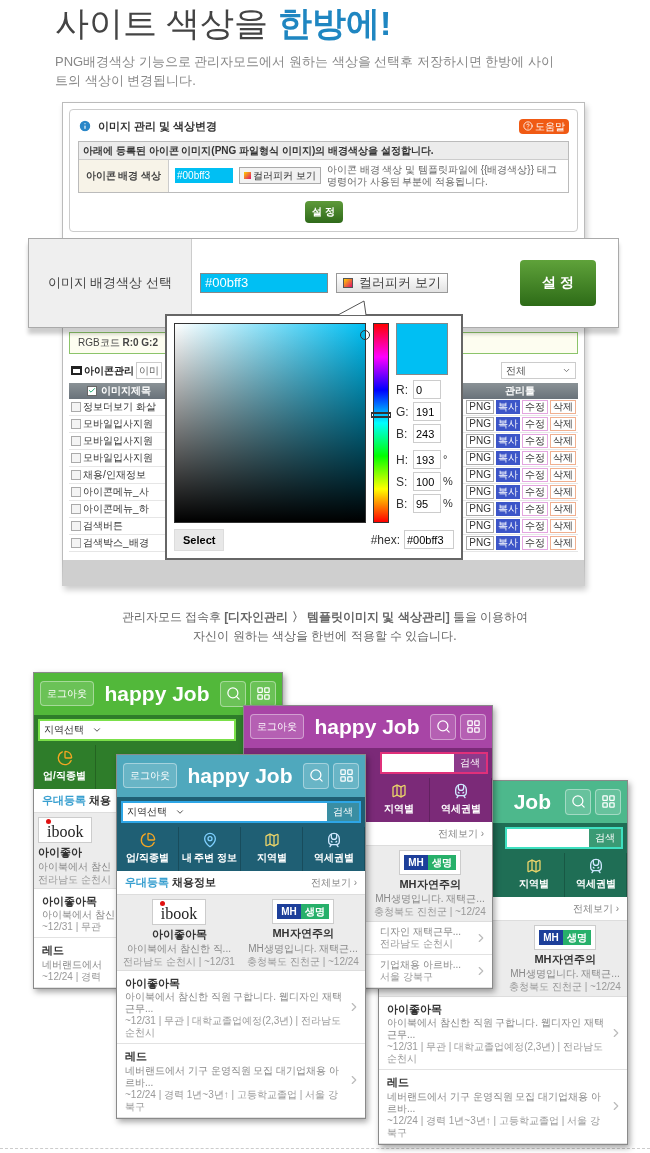 This screenshot has width=650, height=1153. Describe the element at coordinates (119, 407) in the screenshot. I see `image-title: 정보더보기 화살` at that location.